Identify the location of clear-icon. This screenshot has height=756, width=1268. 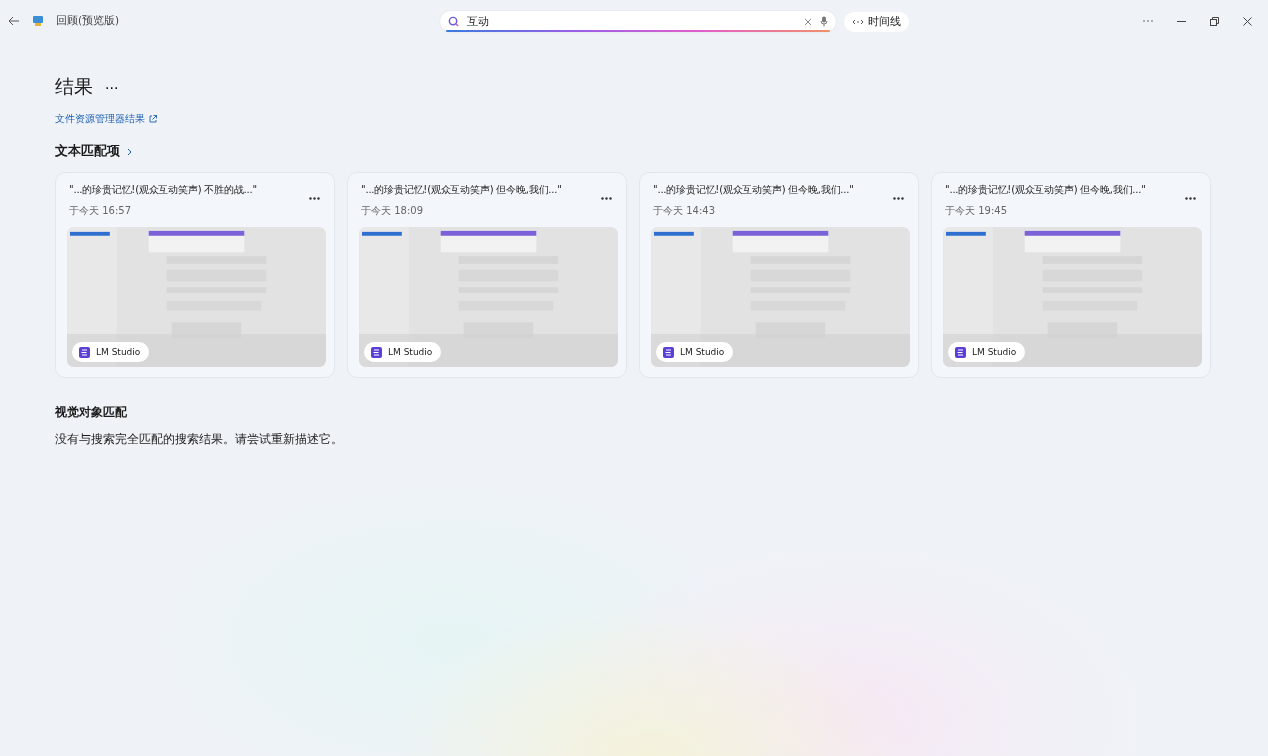
(808, 21).